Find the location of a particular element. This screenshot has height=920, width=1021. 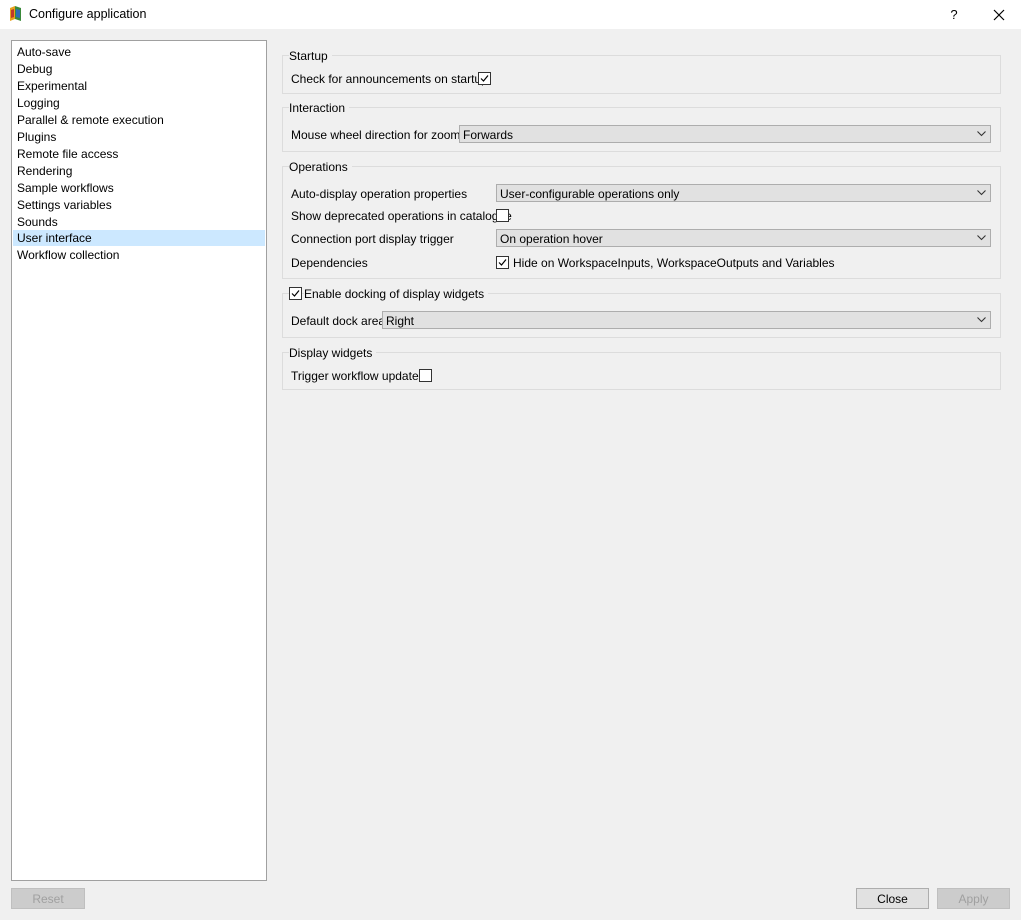

reset-button: Reset is located at coordinates (48, 898).